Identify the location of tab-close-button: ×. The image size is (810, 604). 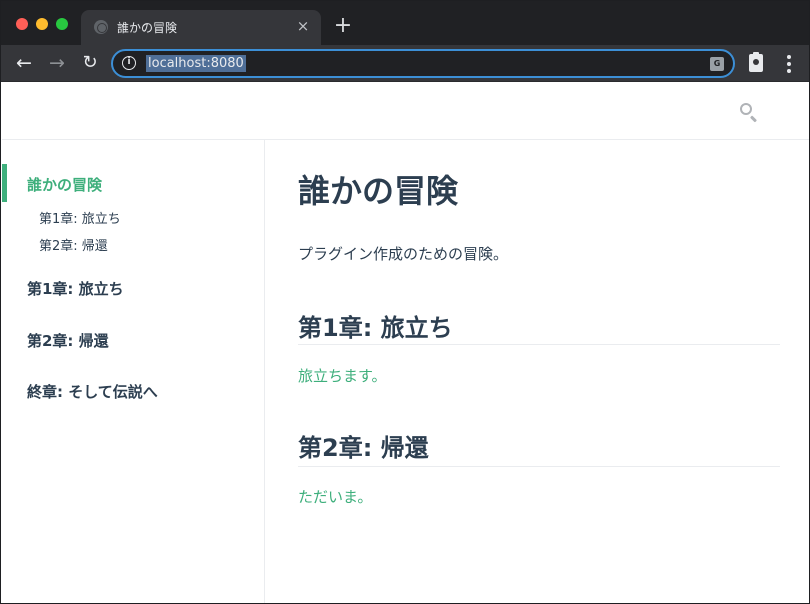
(303, 26).